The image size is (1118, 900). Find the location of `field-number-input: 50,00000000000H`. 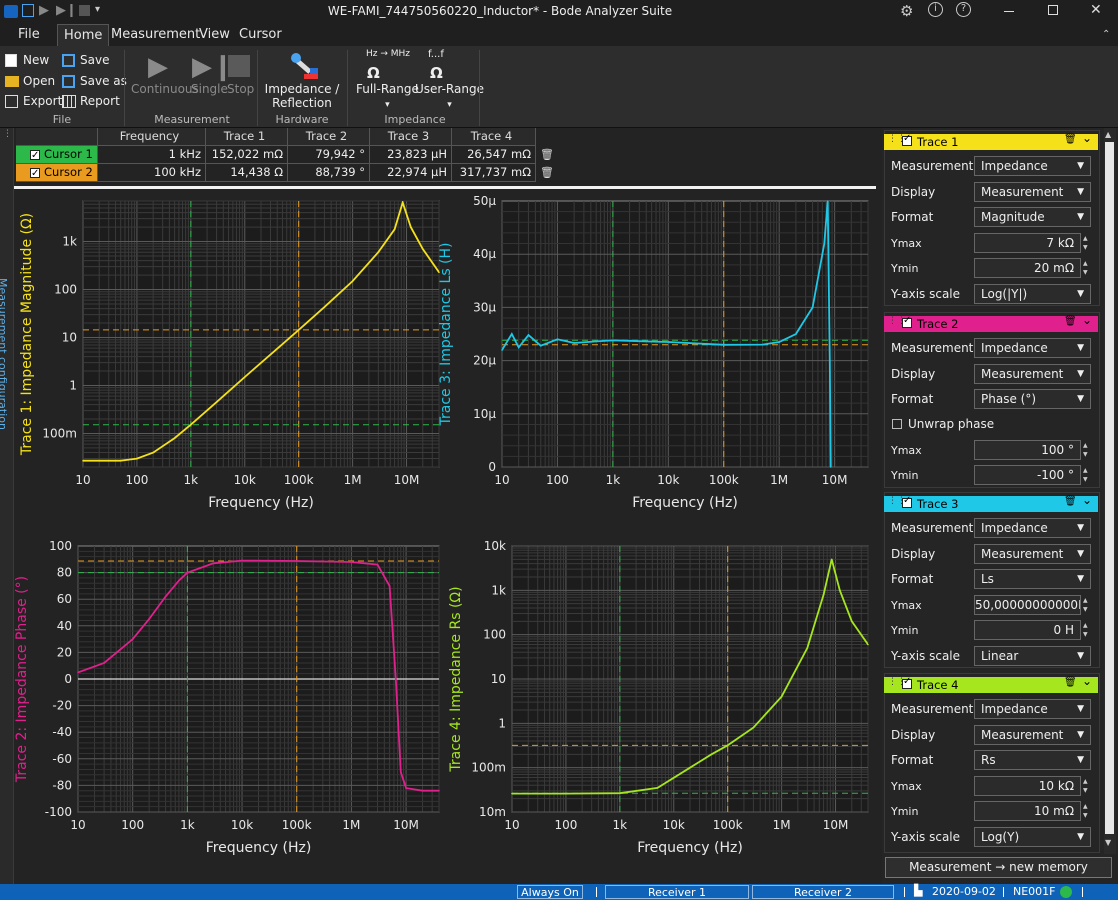

field-number-input: 50,00000000000H is located at coordinates (1027, 604).